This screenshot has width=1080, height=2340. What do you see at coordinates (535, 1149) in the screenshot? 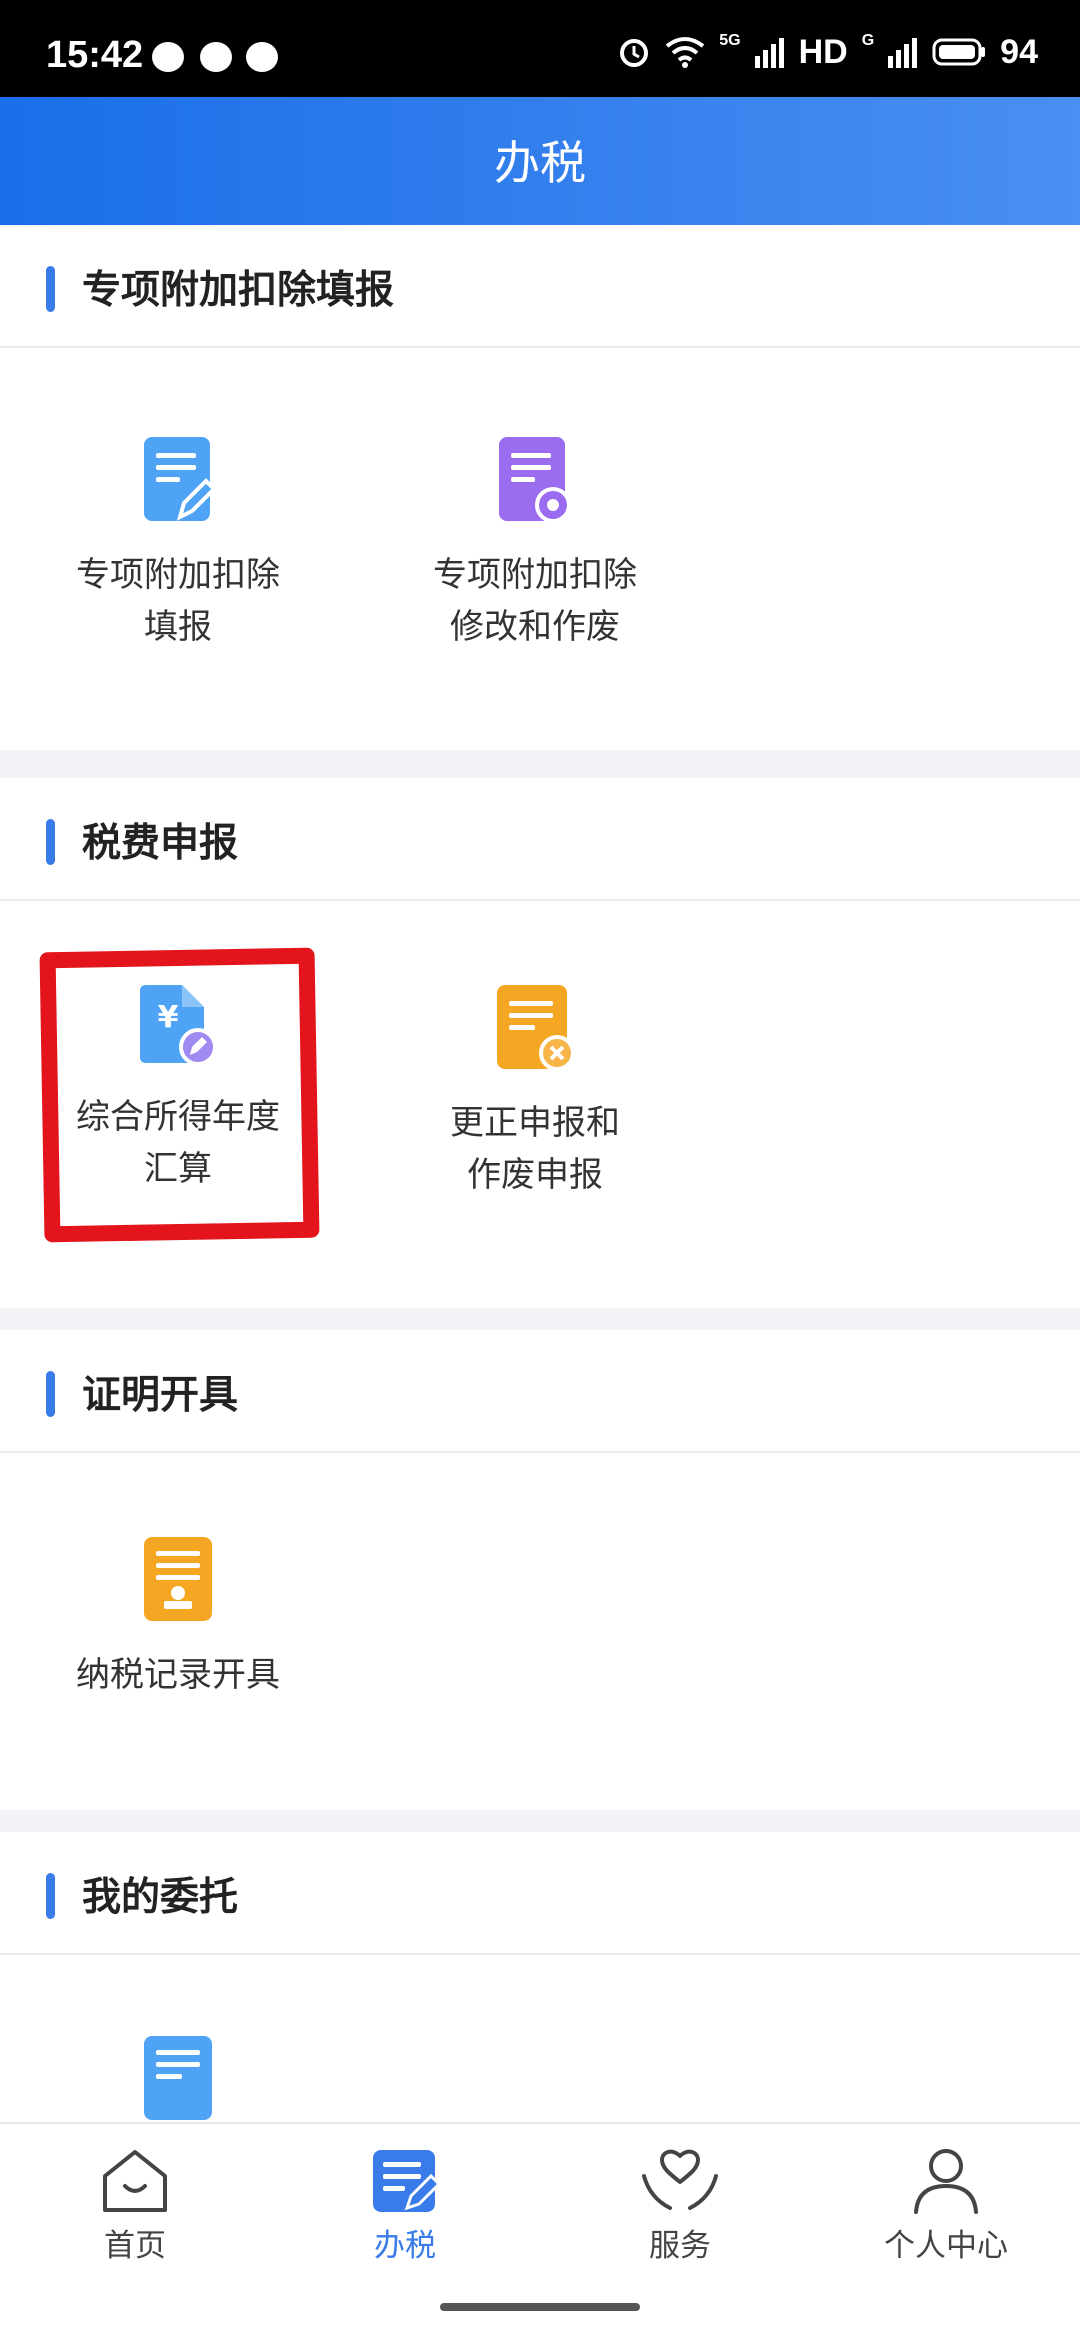
I see `tile-label: 更正申报和 作废申报` at bounding box center [535, 1149].